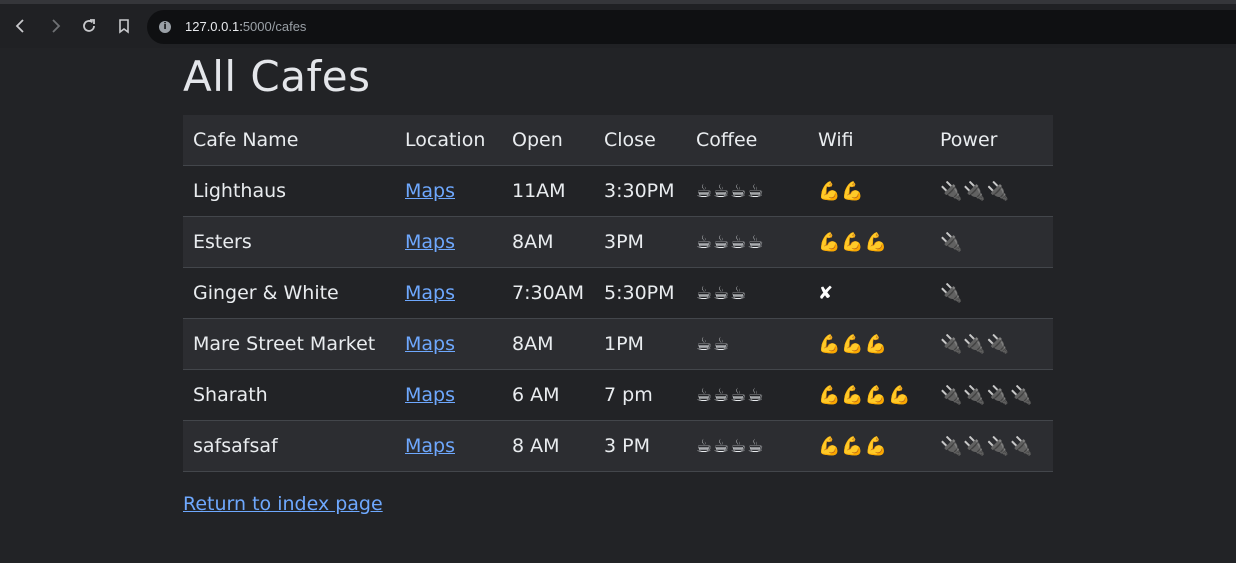 This screenshot has width=1236, height=563. I want to click on cafe-name: Sharath, so click(289, 395).